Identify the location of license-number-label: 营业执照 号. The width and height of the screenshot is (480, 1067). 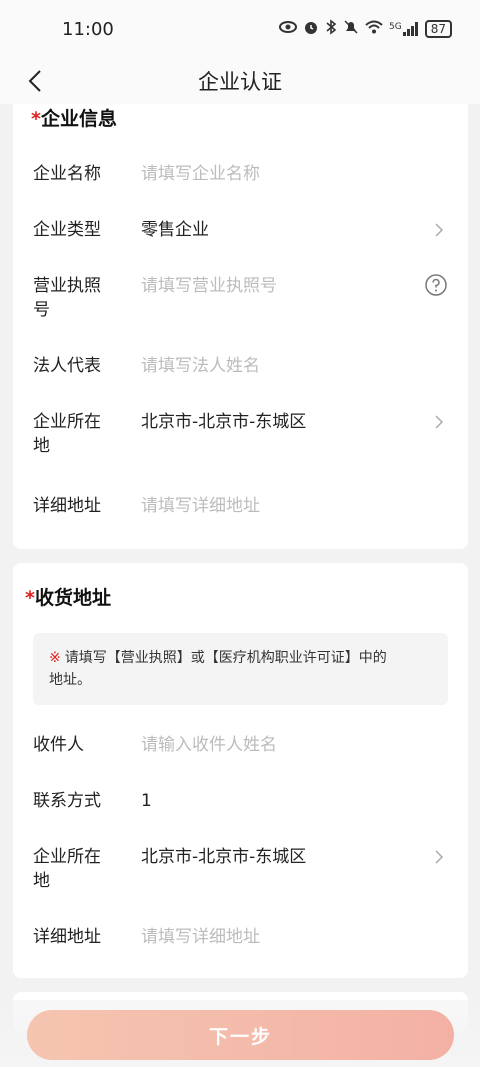
(67, 298).